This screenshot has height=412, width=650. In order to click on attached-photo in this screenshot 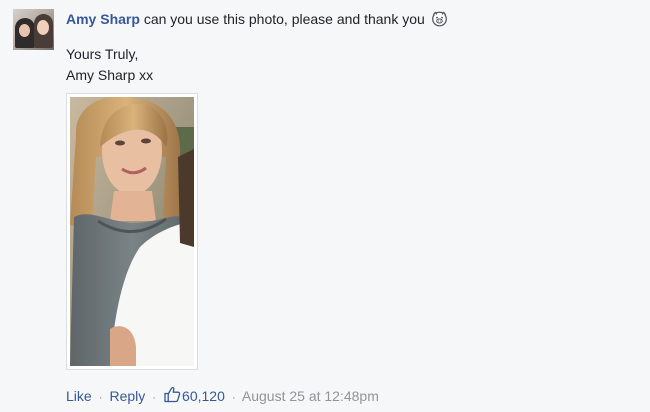, I will do `click(132, 231)`.